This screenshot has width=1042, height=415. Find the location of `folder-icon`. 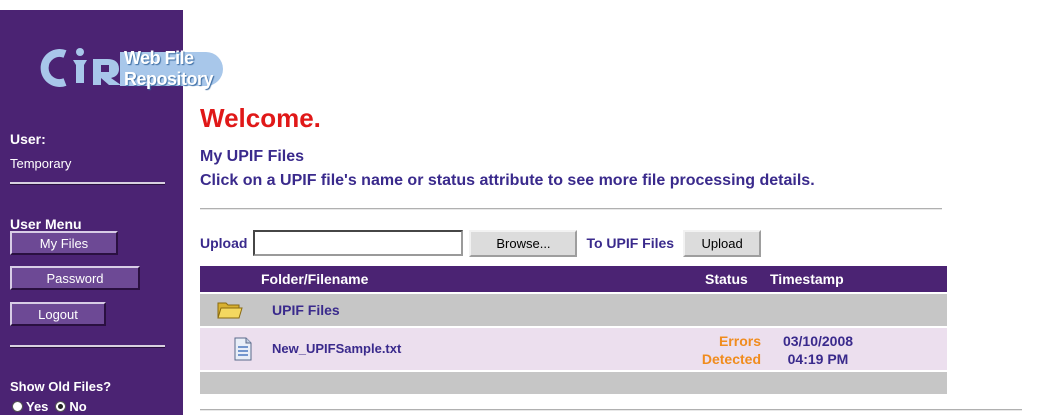

folder-icon is located at coordinates (230, 310).